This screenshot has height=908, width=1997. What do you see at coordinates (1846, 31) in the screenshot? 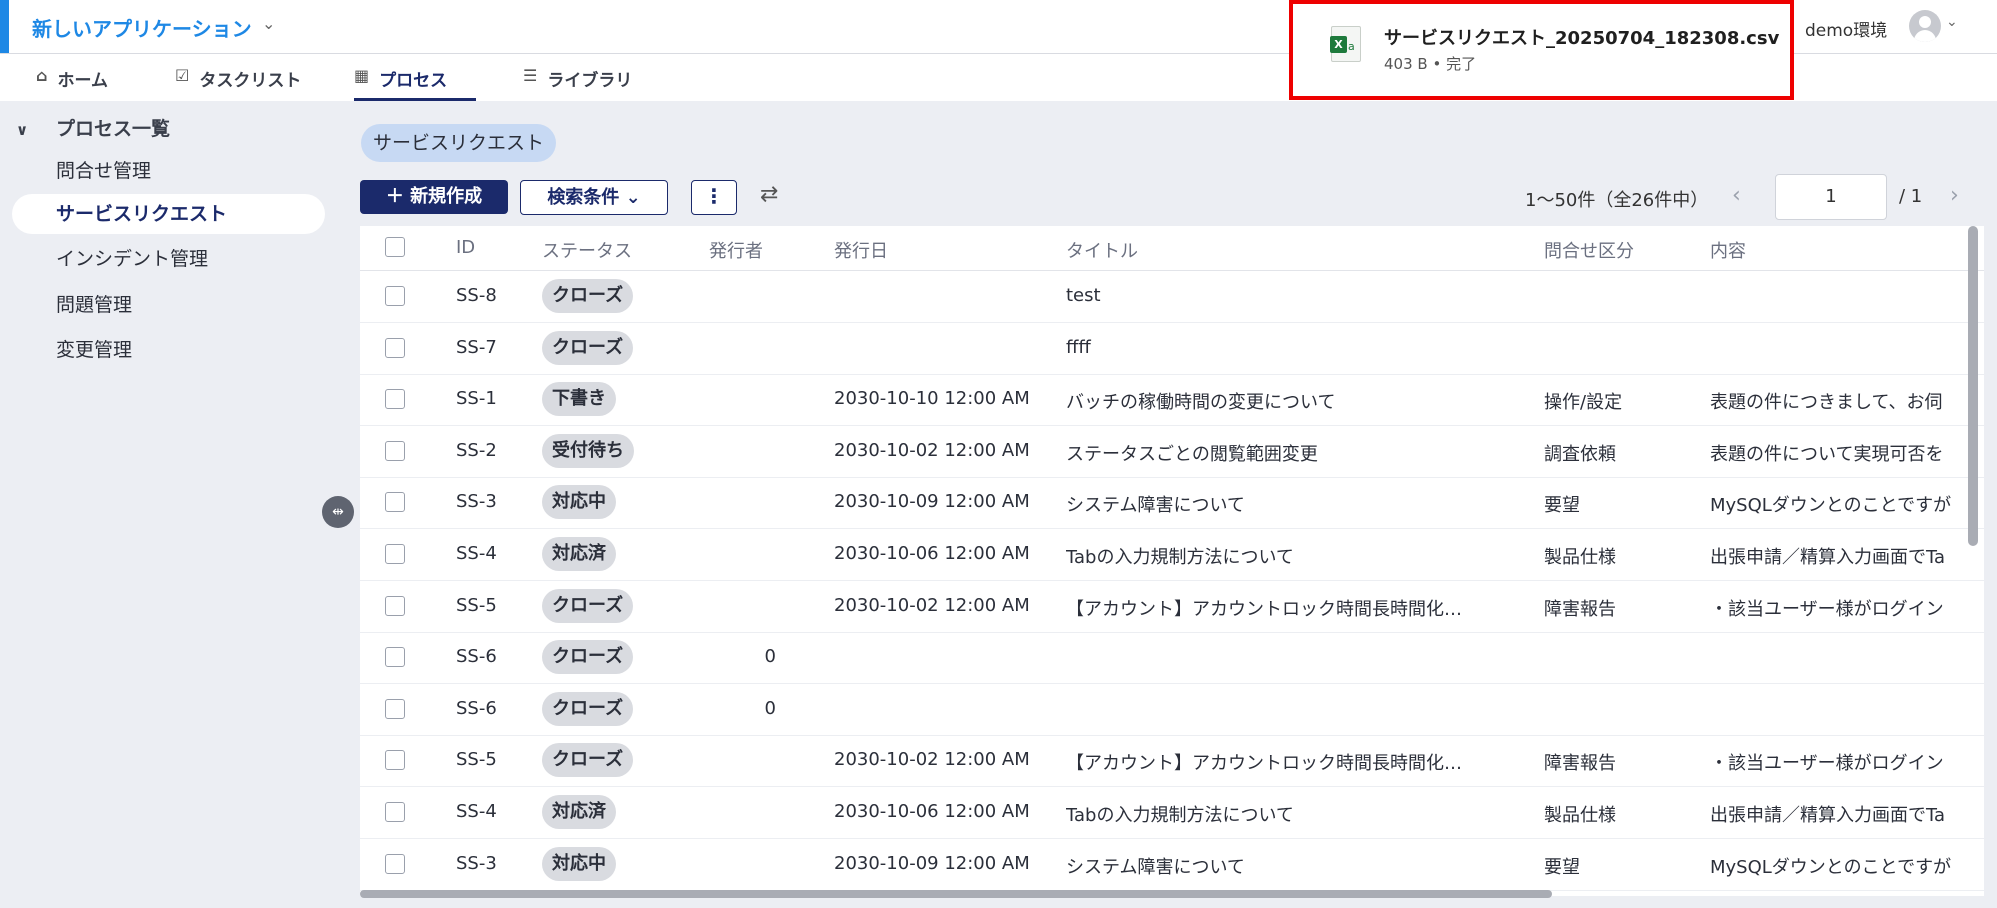
I see `environment-label: demo環境` at bounding box center [1846, 31].